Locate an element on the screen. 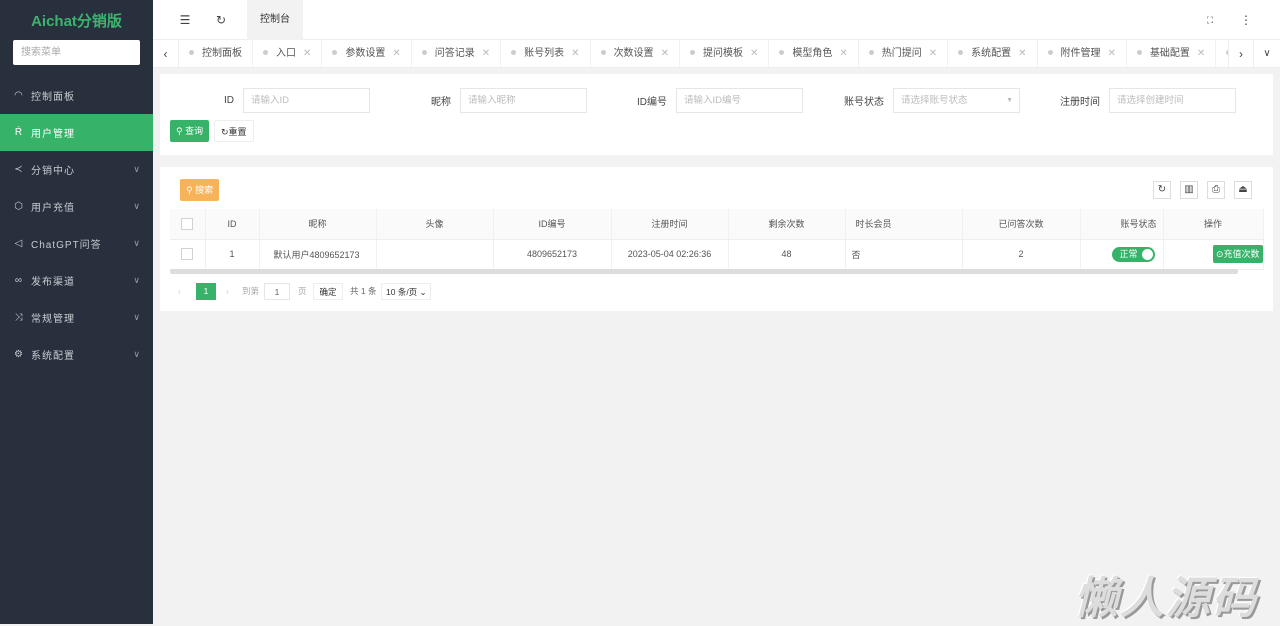  sidebar-item-system: ⚙ 系统配置 ∨ is located at coordinates (76, 354).